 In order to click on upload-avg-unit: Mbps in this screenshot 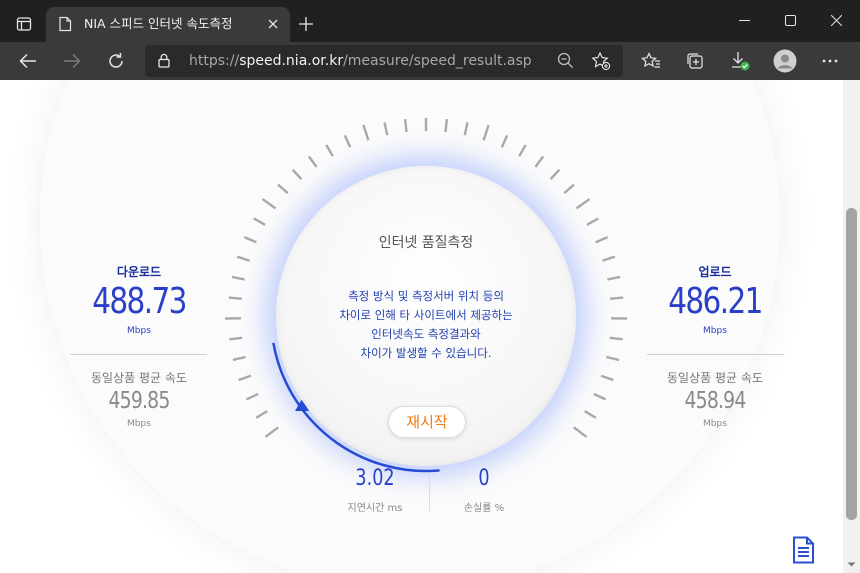, I will do `click(715, 424)`.